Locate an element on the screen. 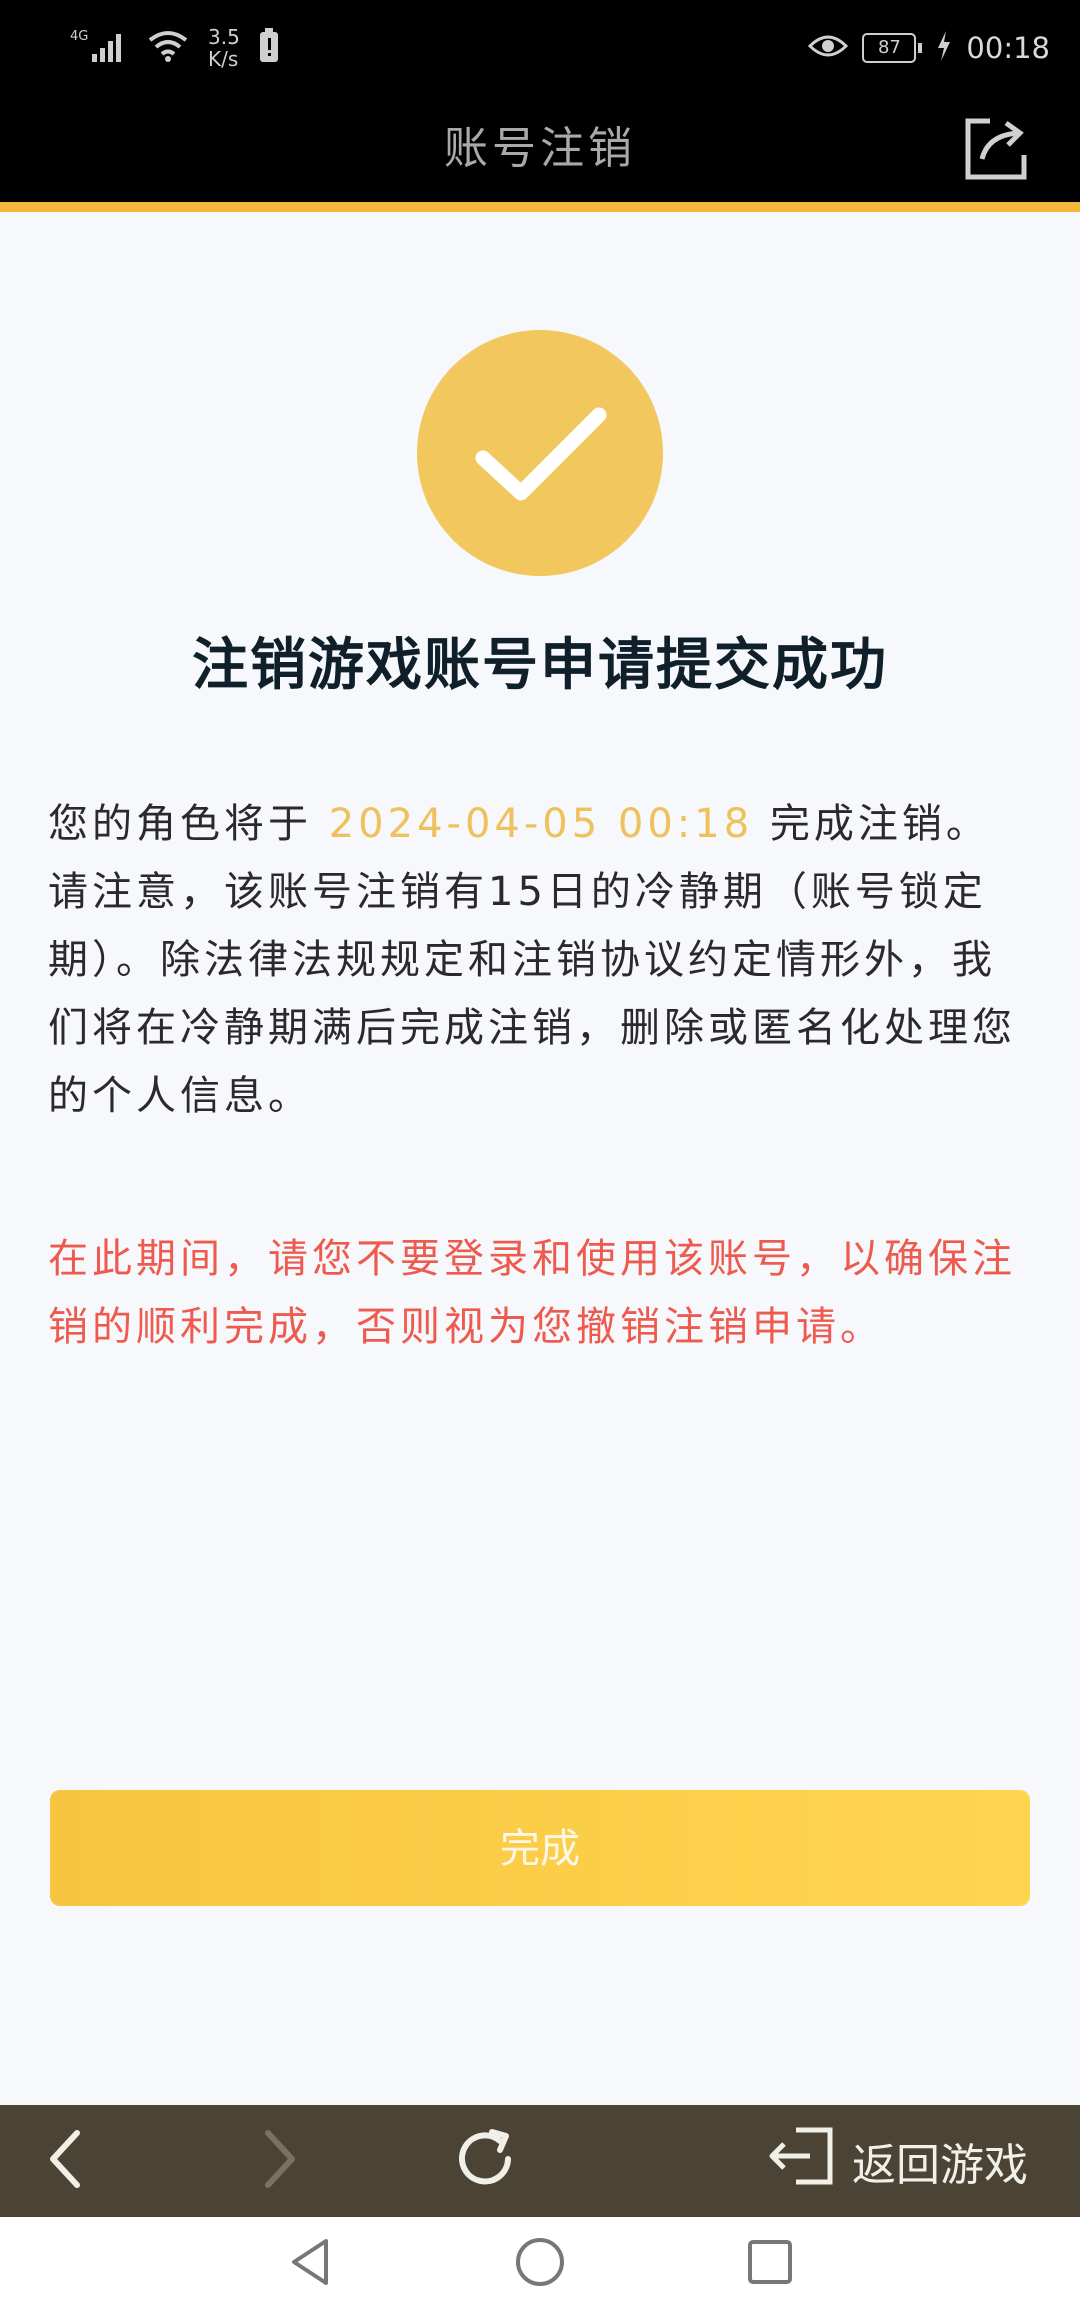 This screenshot has height=2310, width=1080. chevron-left-icon is located at coordinates (65, 2161).